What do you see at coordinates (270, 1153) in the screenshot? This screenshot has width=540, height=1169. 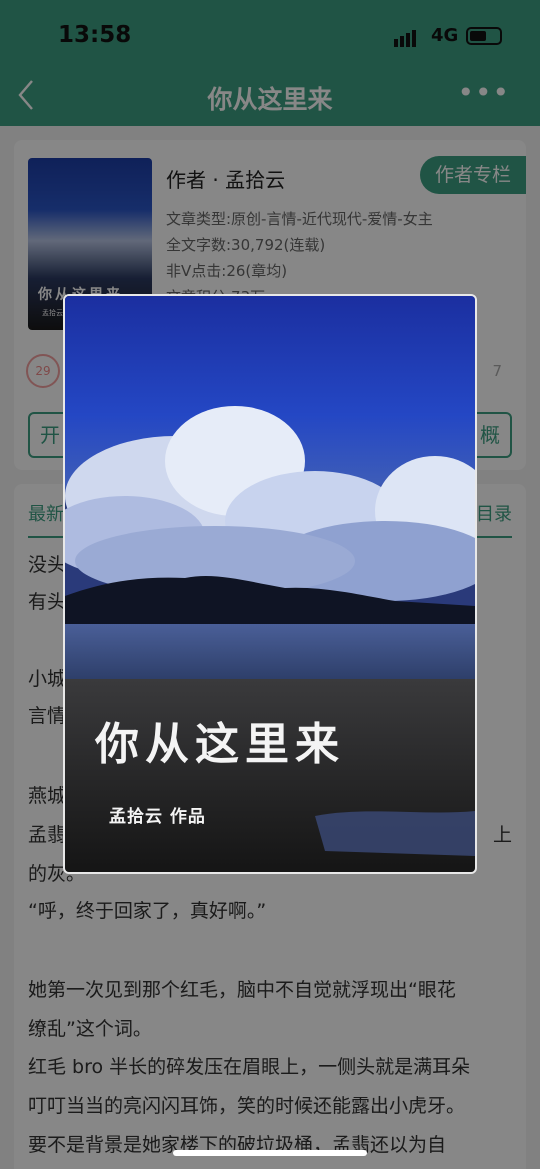 I see `home-indicator` at bounding box center [270, 1153].